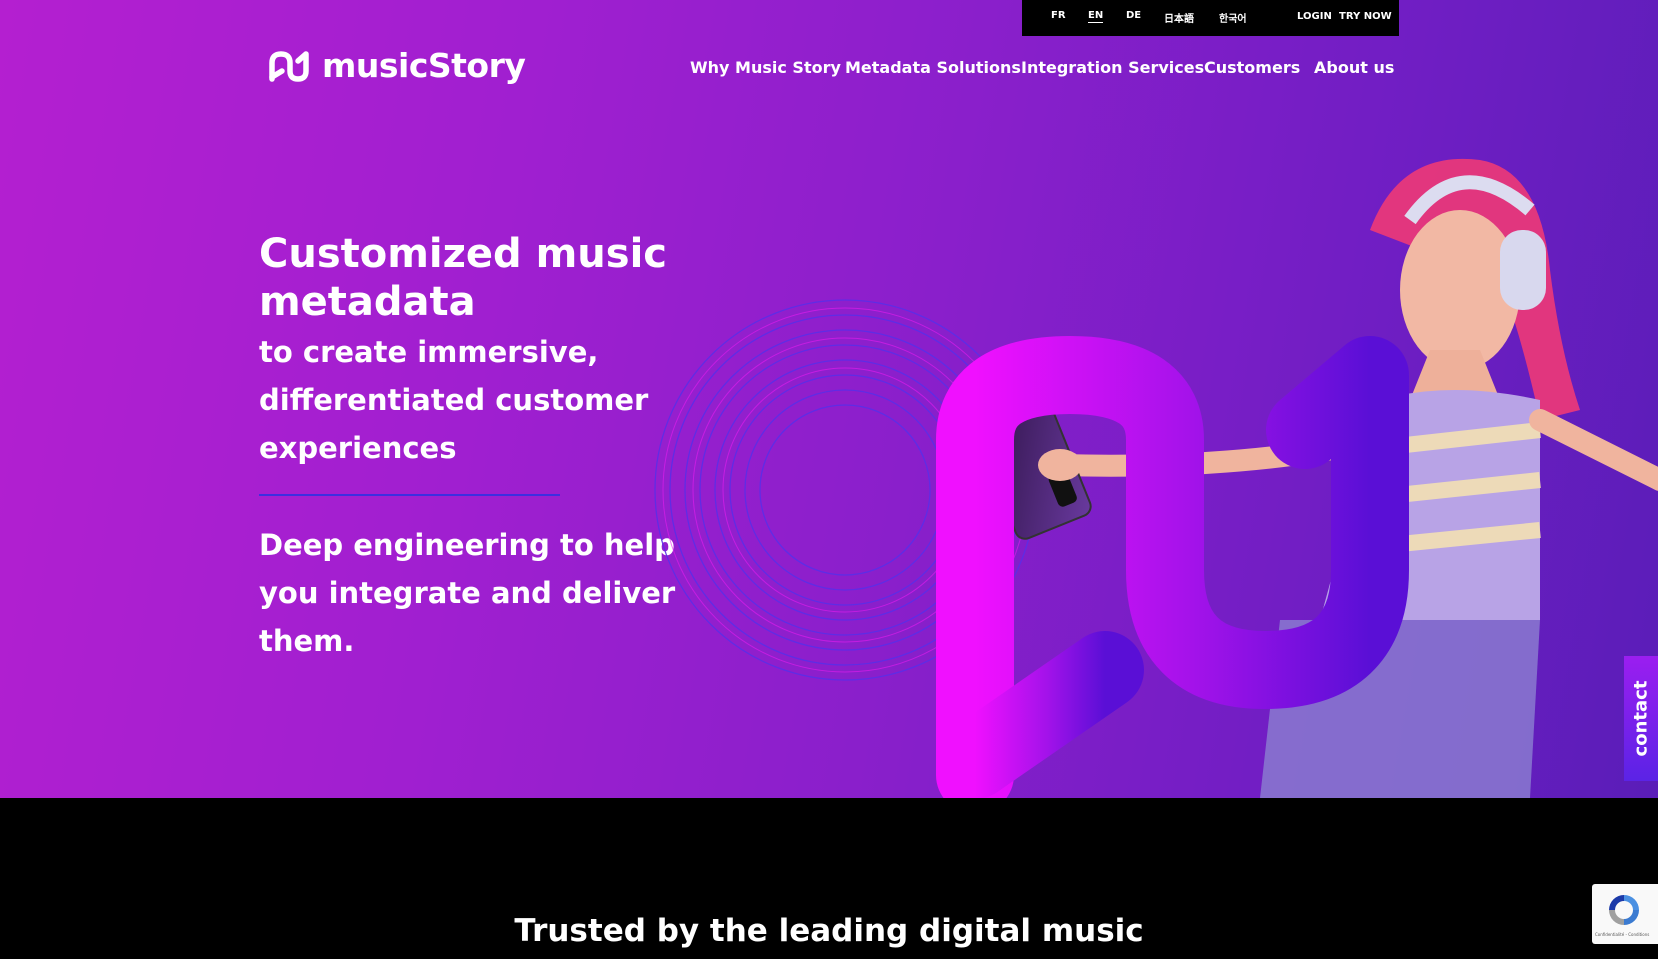 The image size is (1658, 959). Describe the element at coordinates (1112, 67) in the screenshot. I see `nav-integration-services: Integration Services` at that location.